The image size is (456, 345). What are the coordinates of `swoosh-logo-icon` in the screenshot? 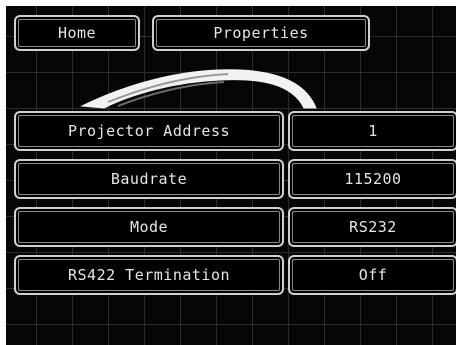 It's located at (198, 89).